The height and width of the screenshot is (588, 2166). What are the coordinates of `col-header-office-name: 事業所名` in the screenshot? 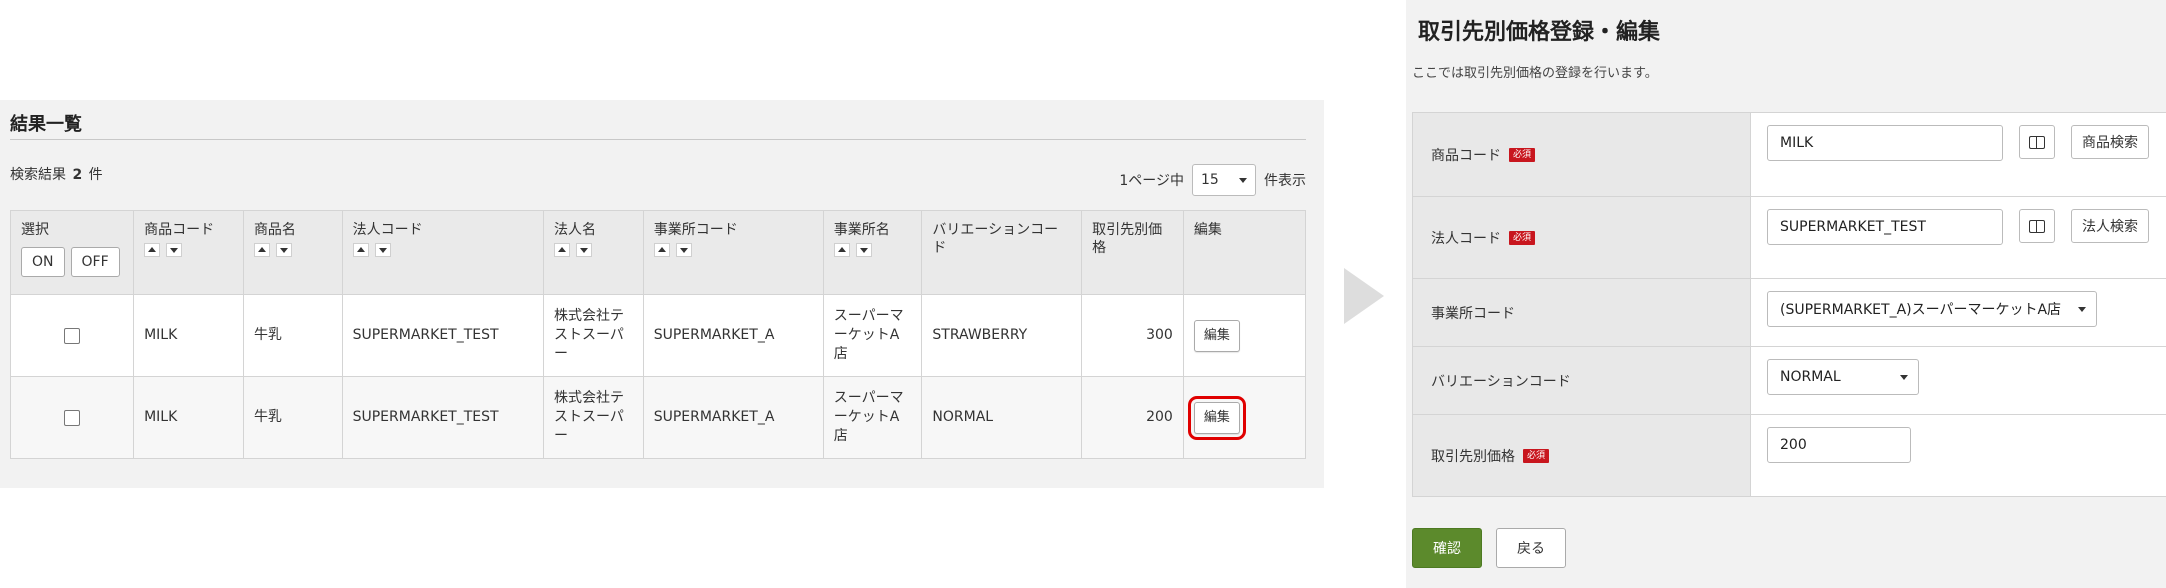 It's located at (872, 252).